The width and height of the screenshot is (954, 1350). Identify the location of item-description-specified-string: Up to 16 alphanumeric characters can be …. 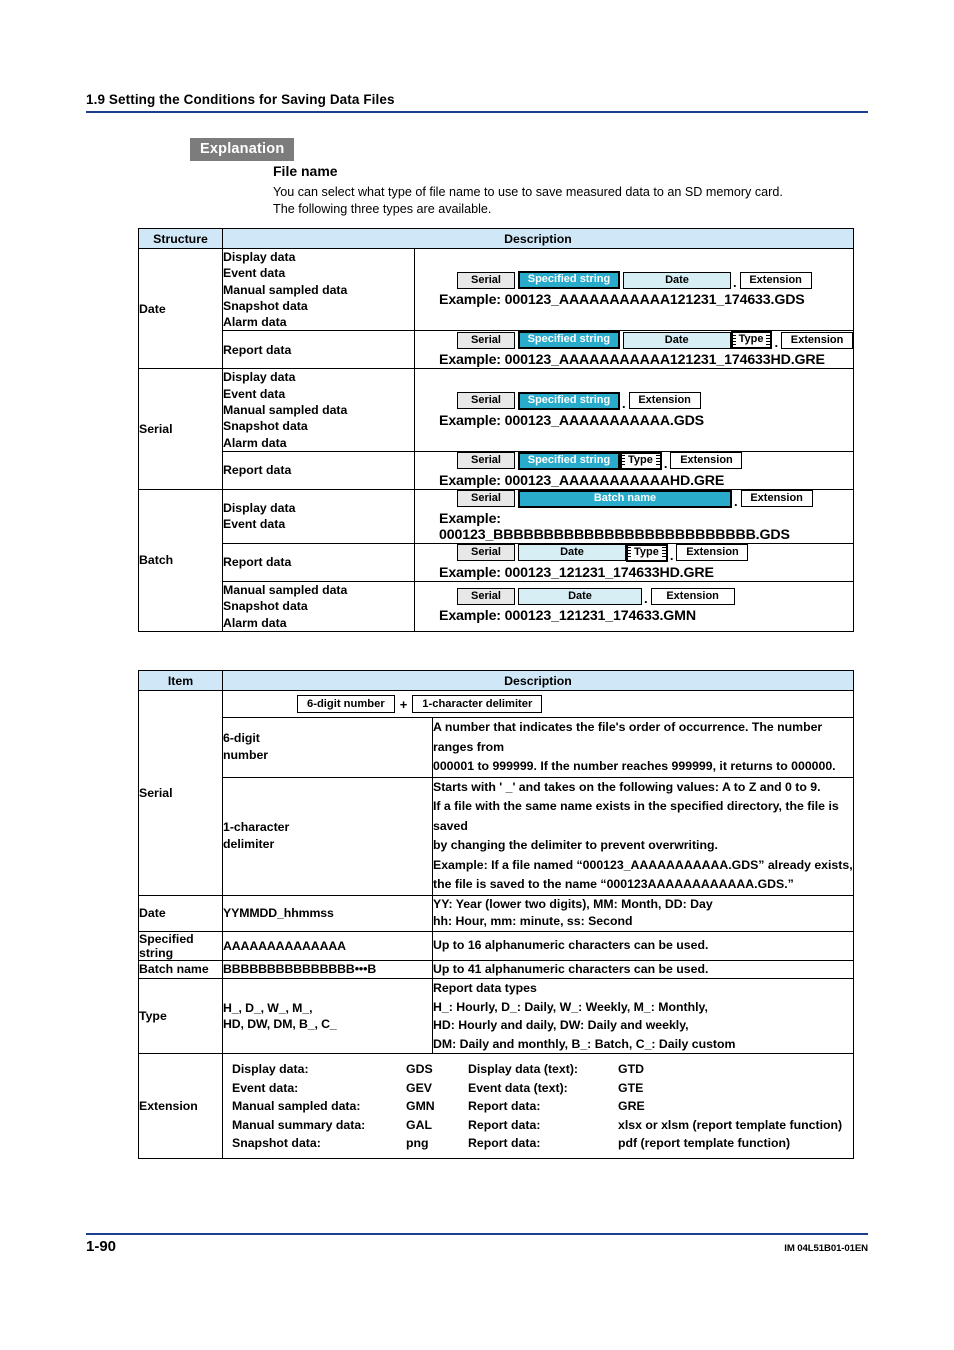
(643, 945).